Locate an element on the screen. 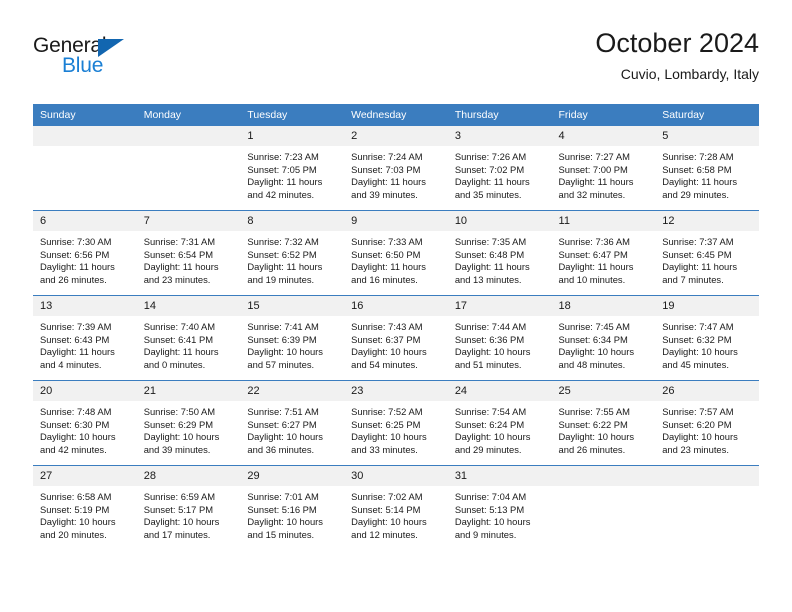  daylight-text: Daylight: 10 hours and 12 minutes. is located at coordinates (389, 528).